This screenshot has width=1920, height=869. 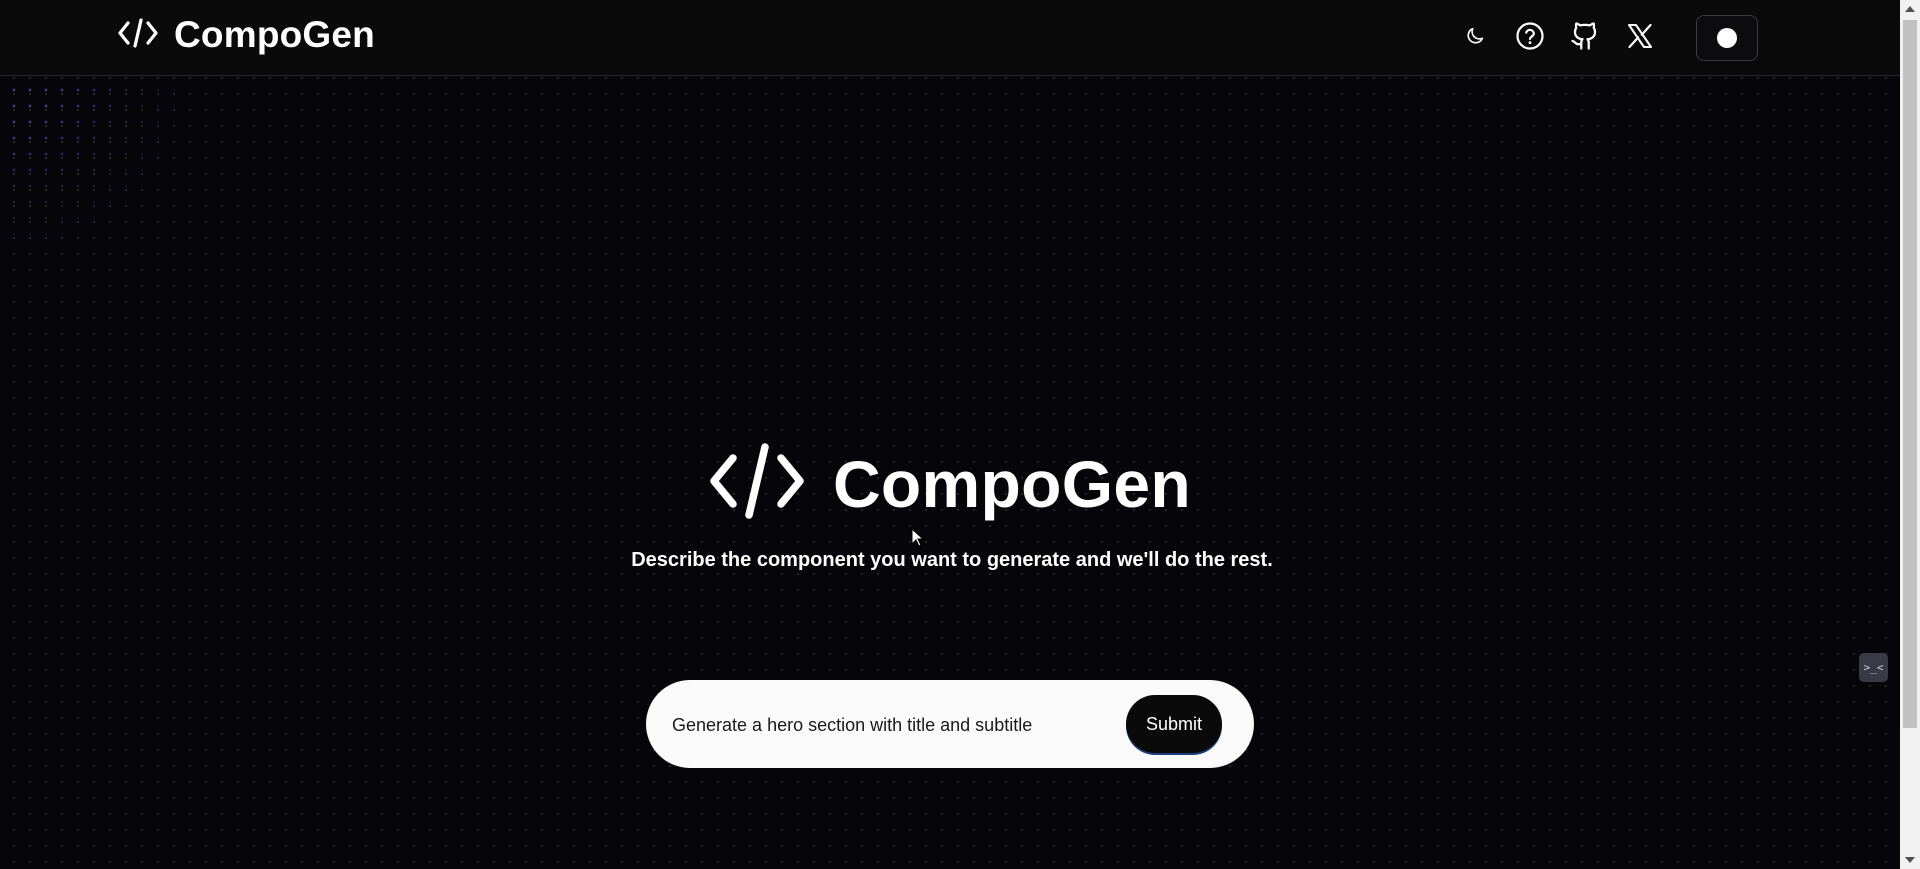 I want to click on x-twitter-icon, so click(x=1640, y=38).